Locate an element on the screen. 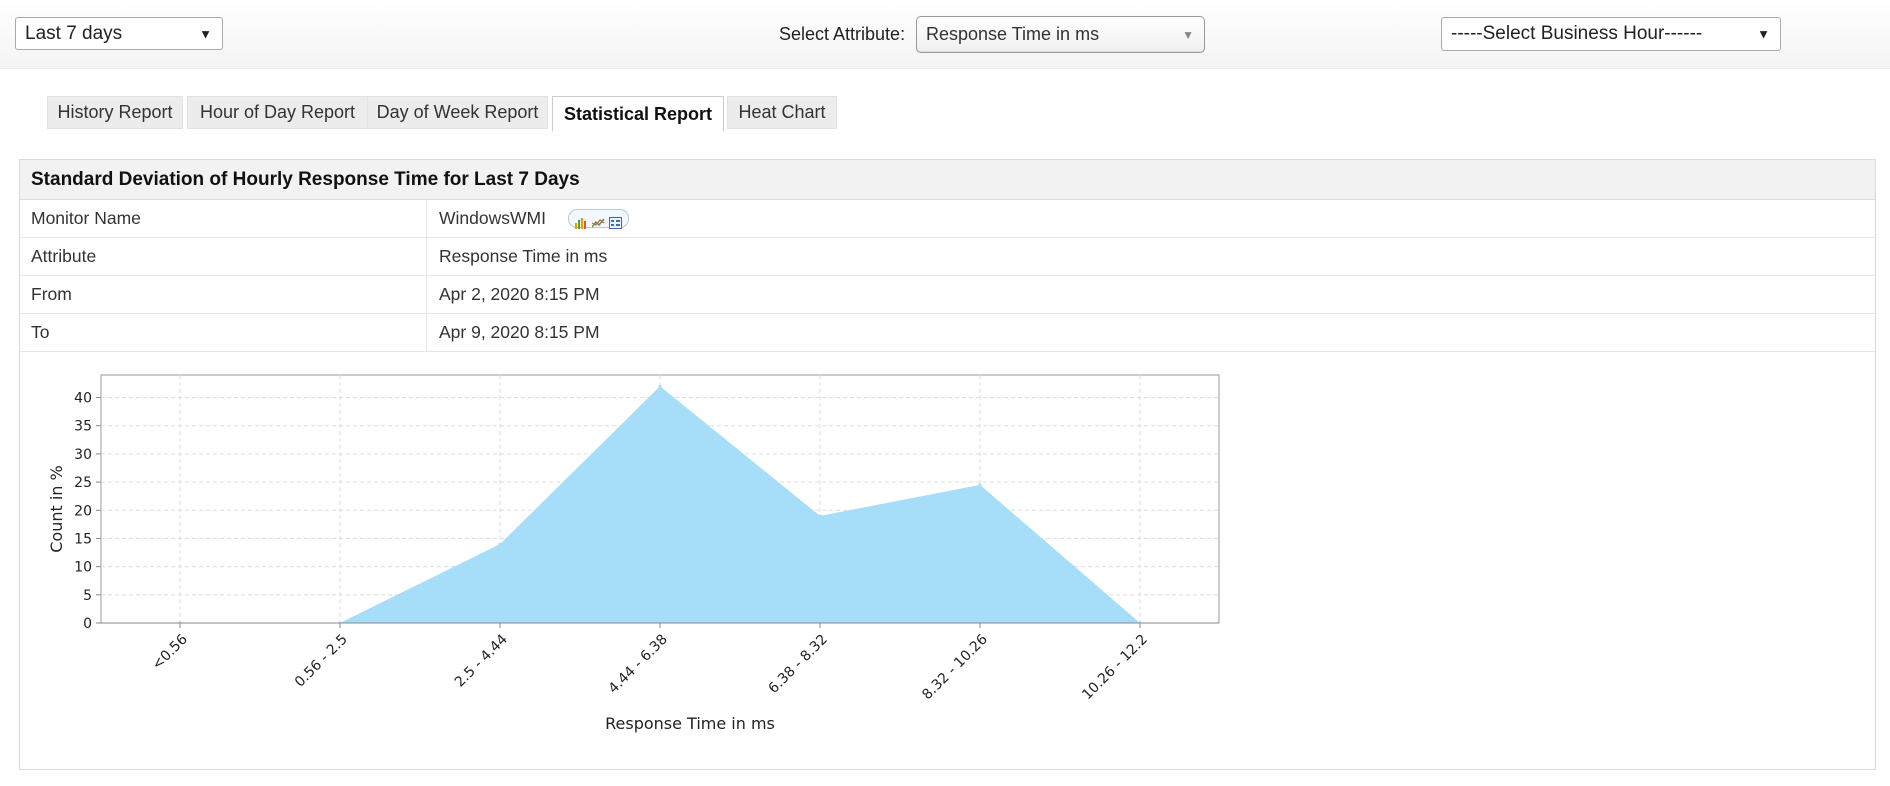 This screenshot has height=786, width=1890. info-row-attribute: Attribute Response Time in ms is located at coordinates (947, 257).